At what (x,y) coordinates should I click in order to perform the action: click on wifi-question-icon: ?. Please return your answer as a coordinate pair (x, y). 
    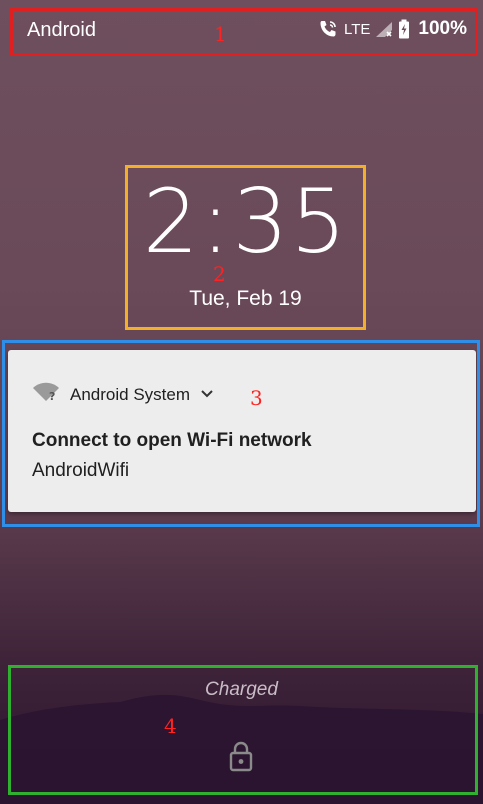
    Looking at the image, I should click on (46, 394).